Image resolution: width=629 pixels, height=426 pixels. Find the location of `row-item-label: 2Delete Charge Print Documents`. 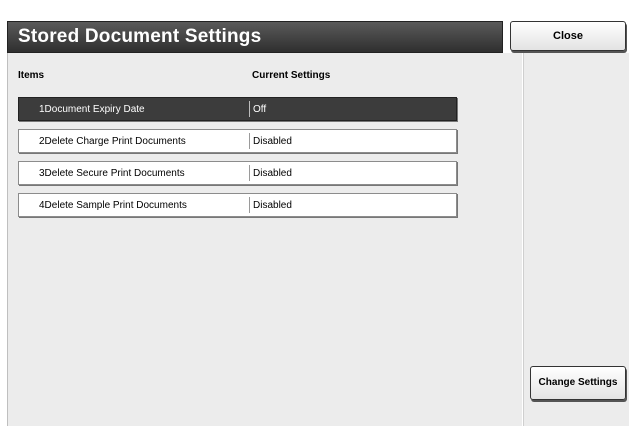

row-item-label: 2Delete Charge Print Documents is located at coordinates (112, 141).